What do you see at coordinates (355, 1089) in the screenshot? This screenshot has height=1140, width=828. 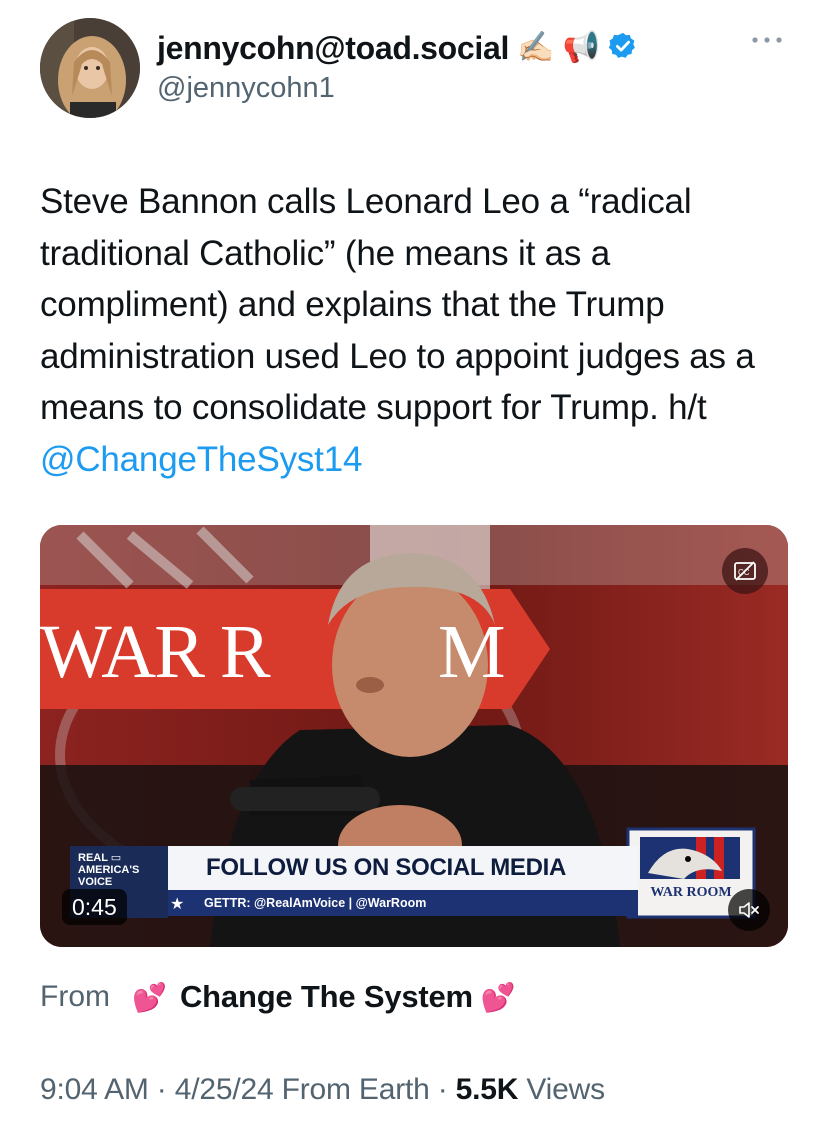 I see `tweet-location: From Earth` at bounding box center [355, 1089].